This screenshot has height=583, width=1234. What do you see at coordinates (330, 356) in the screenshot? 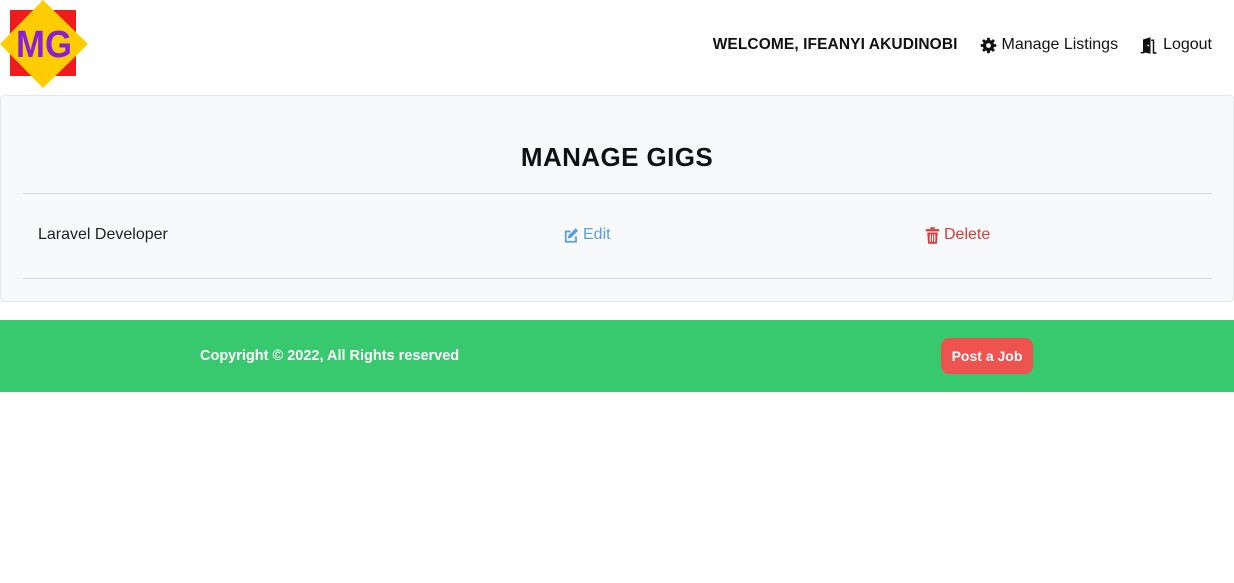
I see `copyright-text: Copyright © 2022, All Rights reserved` at bounding box center [330, 356].